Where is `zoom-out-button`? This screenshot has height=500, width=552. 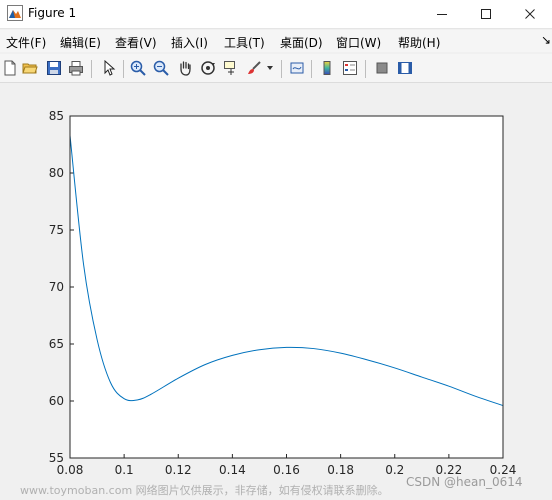 zoom-out-button is located at coordinates (161, 68).